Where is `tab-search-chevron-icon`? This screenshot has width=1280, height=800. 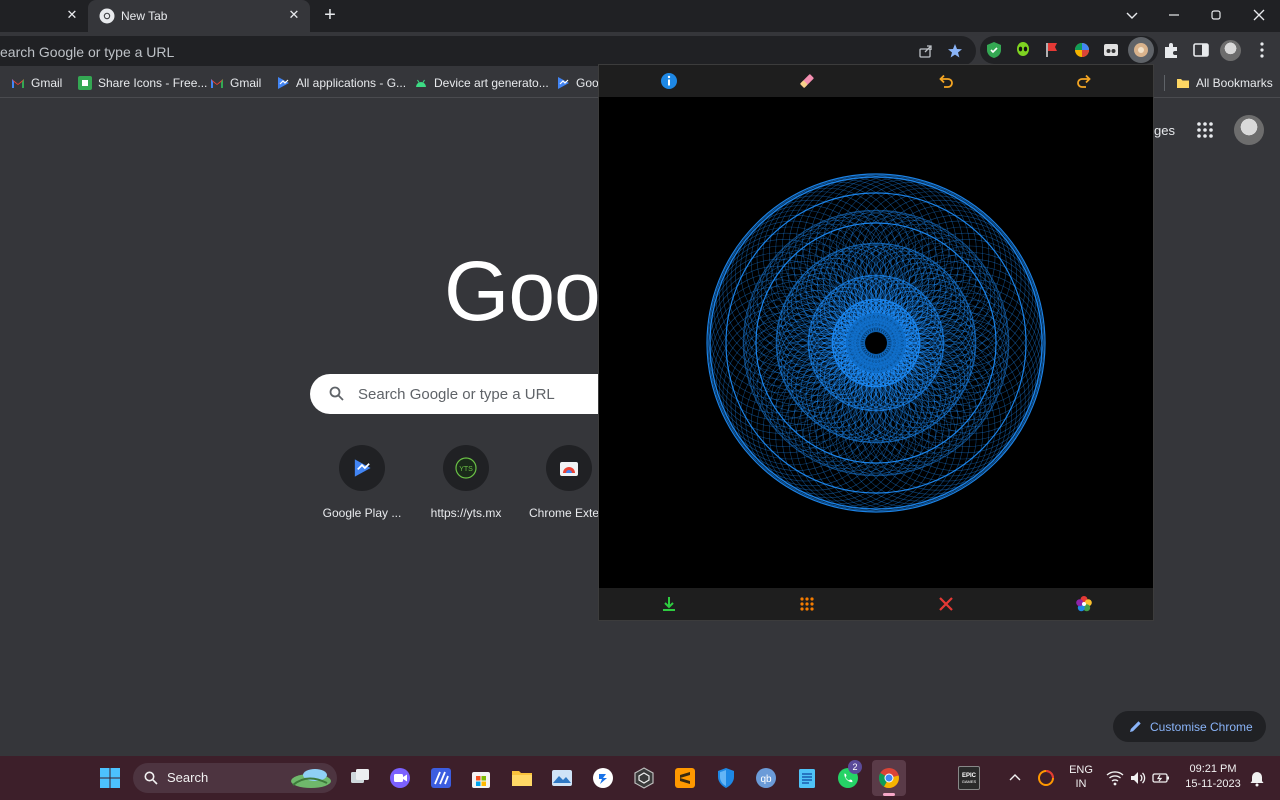
tab-search-chevron-icon is located at coordinates (1132, 15).